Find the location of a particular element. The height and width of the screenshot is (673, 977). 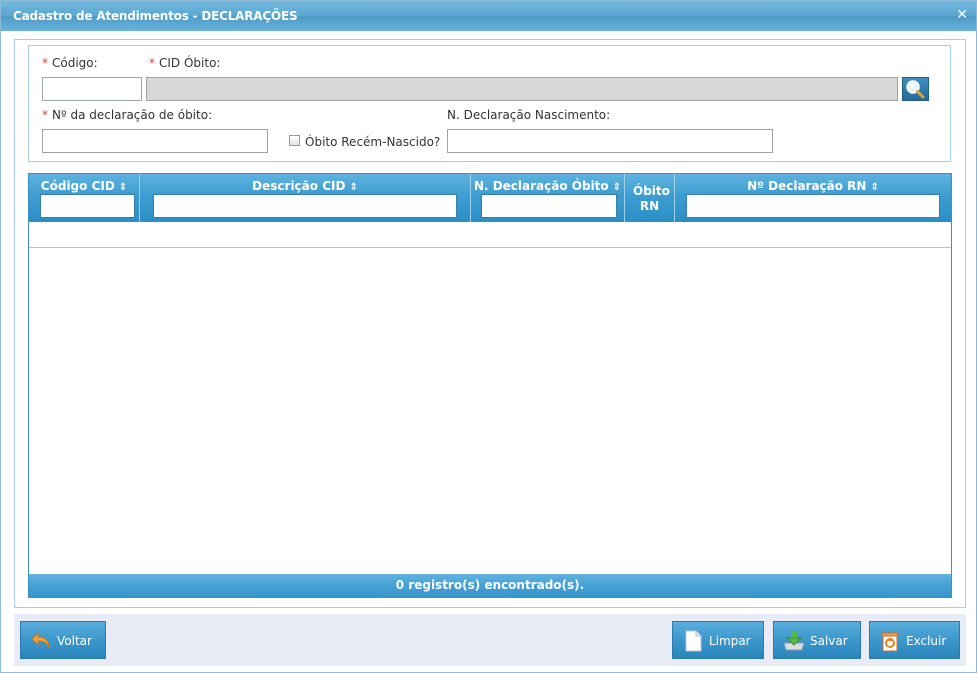

salvar-button: Salvar is located at coordinates (817, 640).